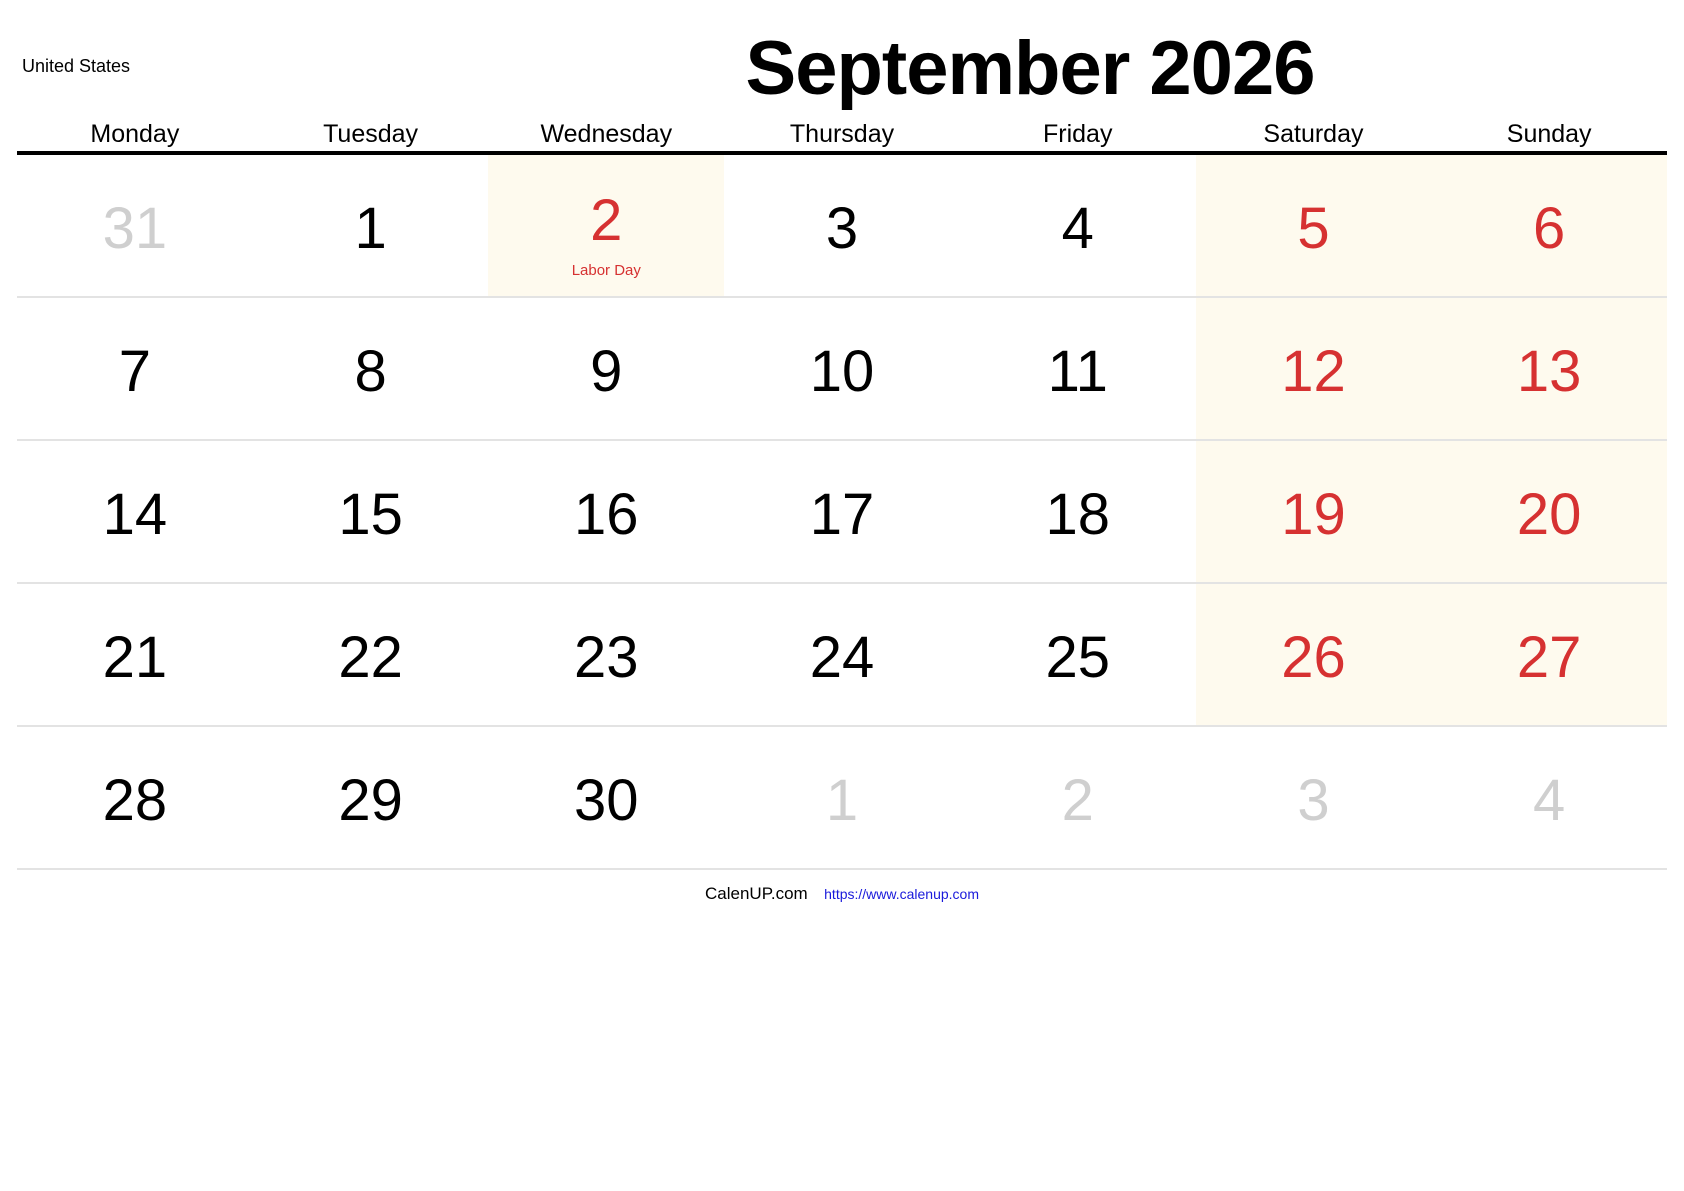  I want to click on weekday-saturday: Saturday, so click(1313, 134).